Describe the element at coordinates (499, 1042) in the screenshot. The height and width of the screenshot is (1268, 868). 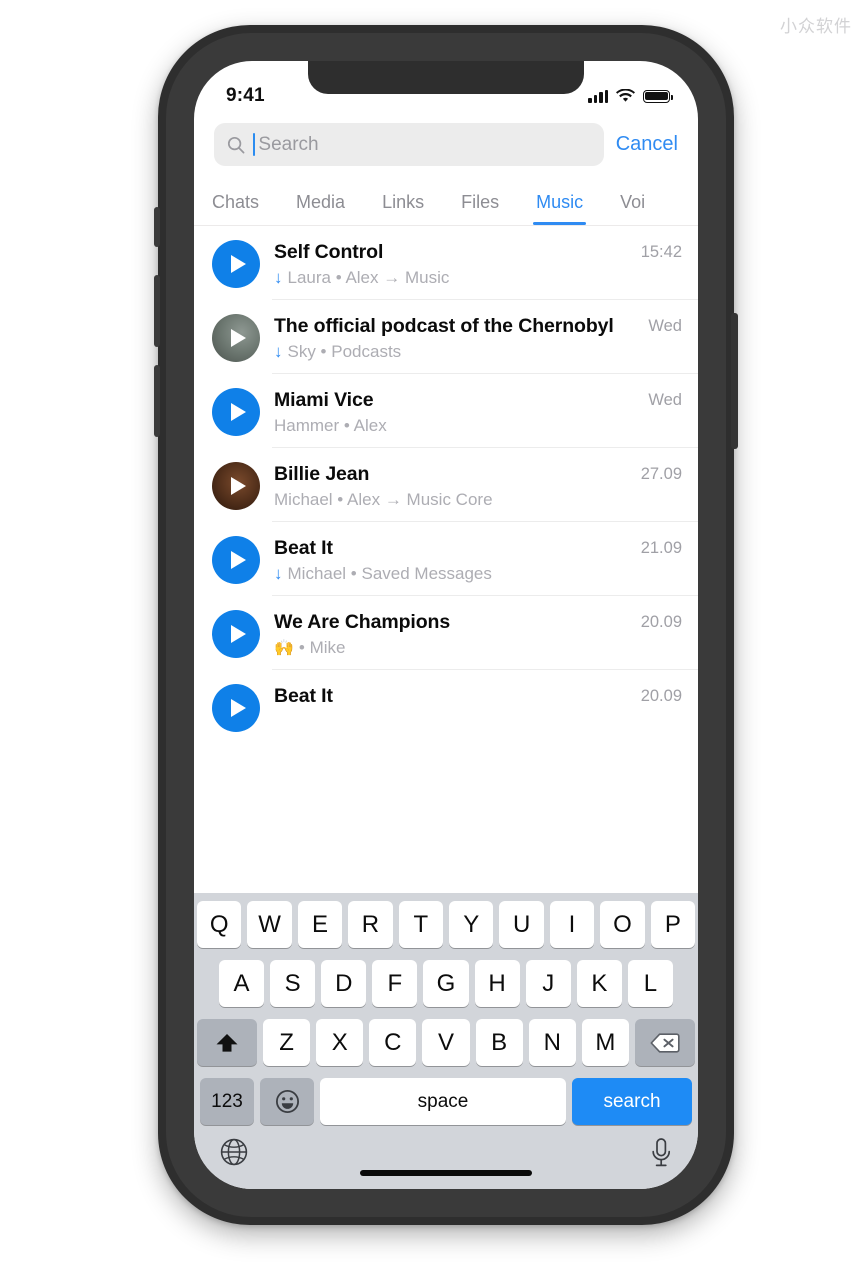
I see `key-b: B` at that location.